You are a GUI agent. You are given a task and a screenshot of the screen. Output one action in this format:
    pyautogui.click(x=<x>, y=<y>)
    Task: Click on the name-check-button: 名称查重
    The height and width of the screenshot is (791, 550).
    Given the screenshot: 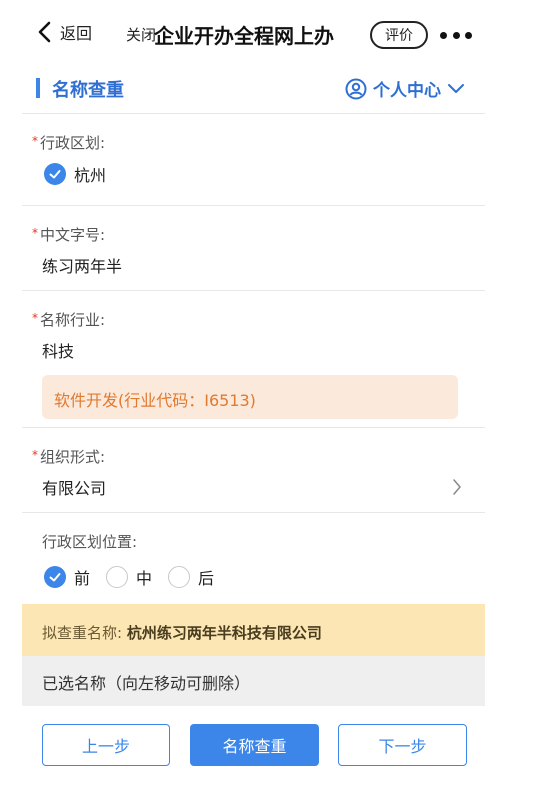 What is the action you would take?
    pyautogui.click(x=254, y=745)
    